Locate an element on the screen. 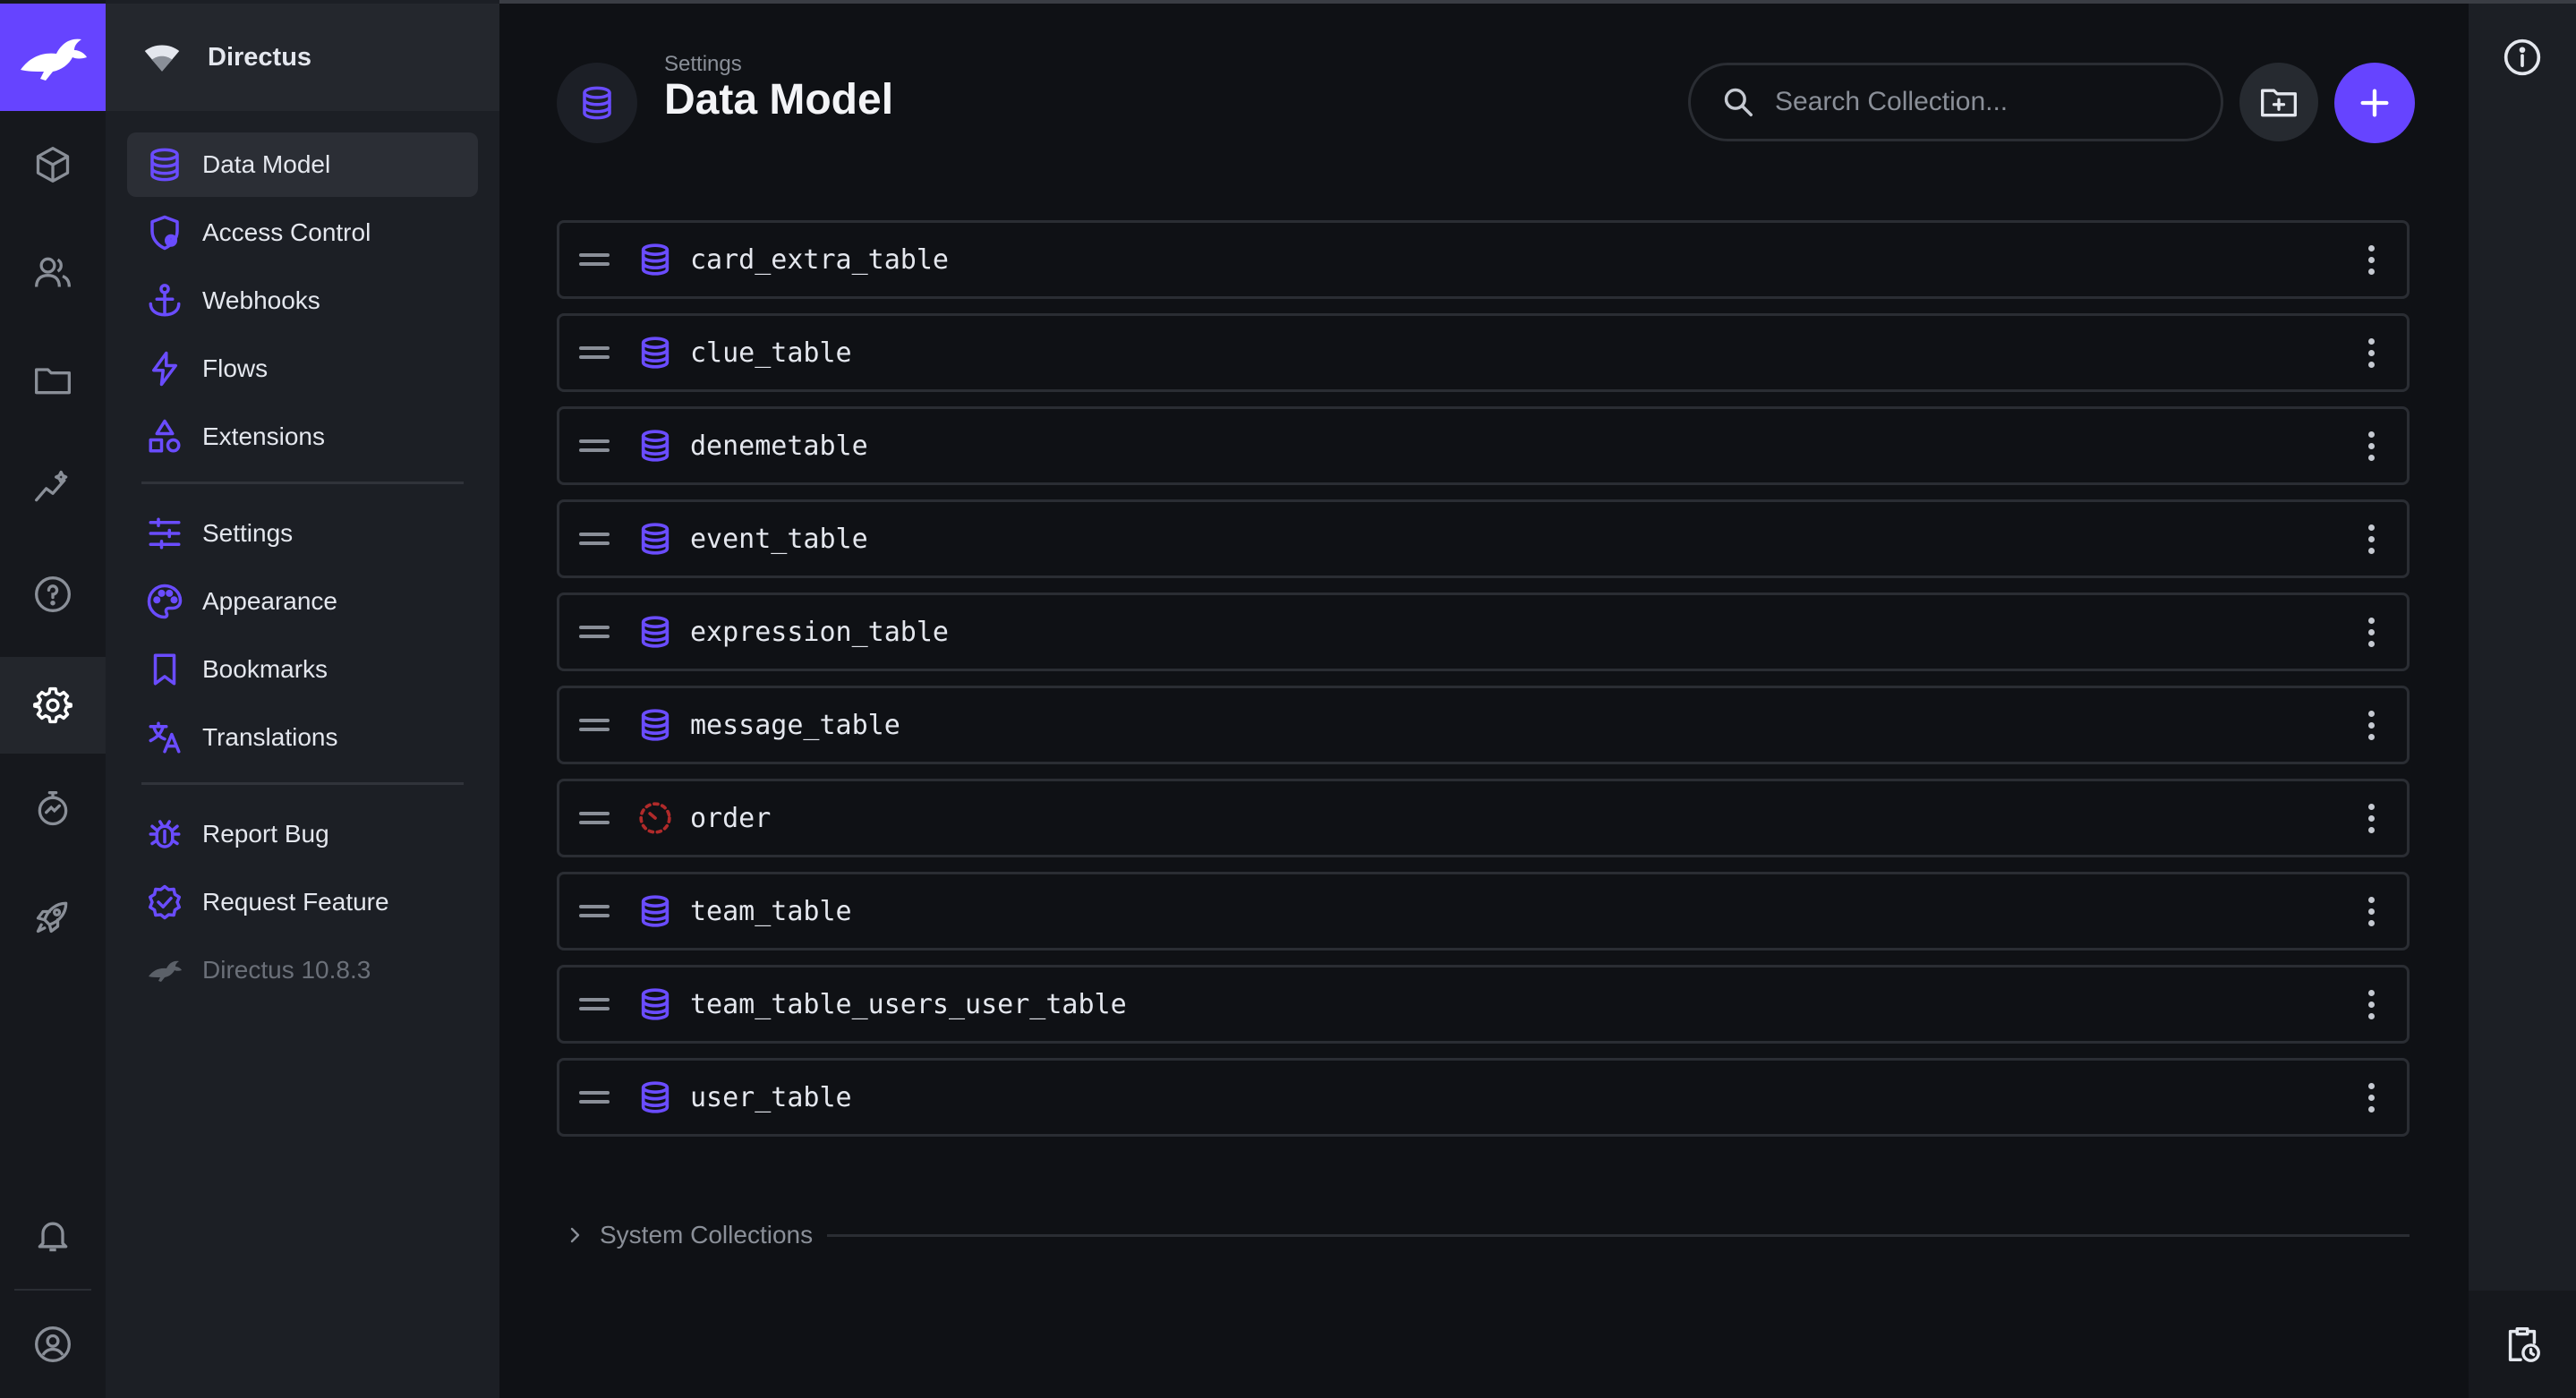 This screenshot has width=2576, height=1398. search-icon is located at coordinates (1738, 102).